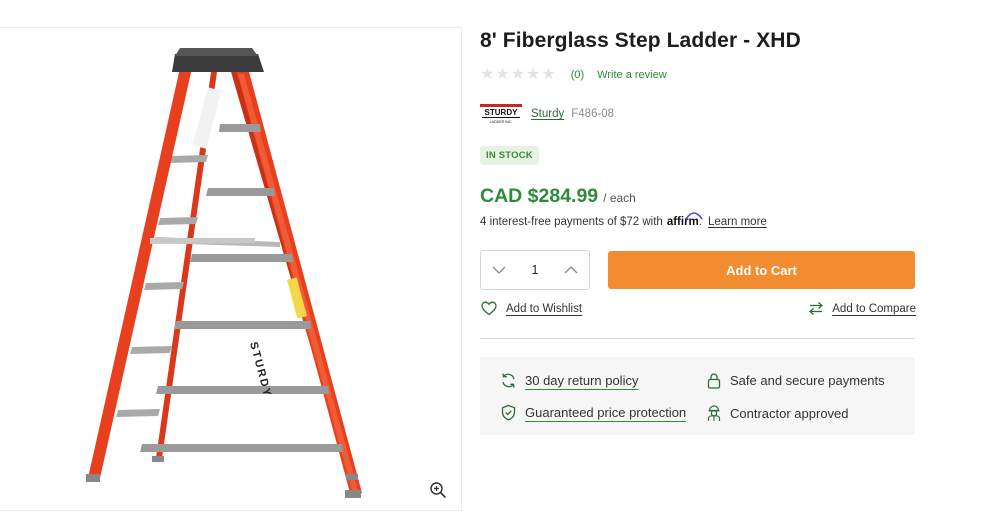  I want to click on add-to-cart-button: Add to Cart, so click(761, 270).